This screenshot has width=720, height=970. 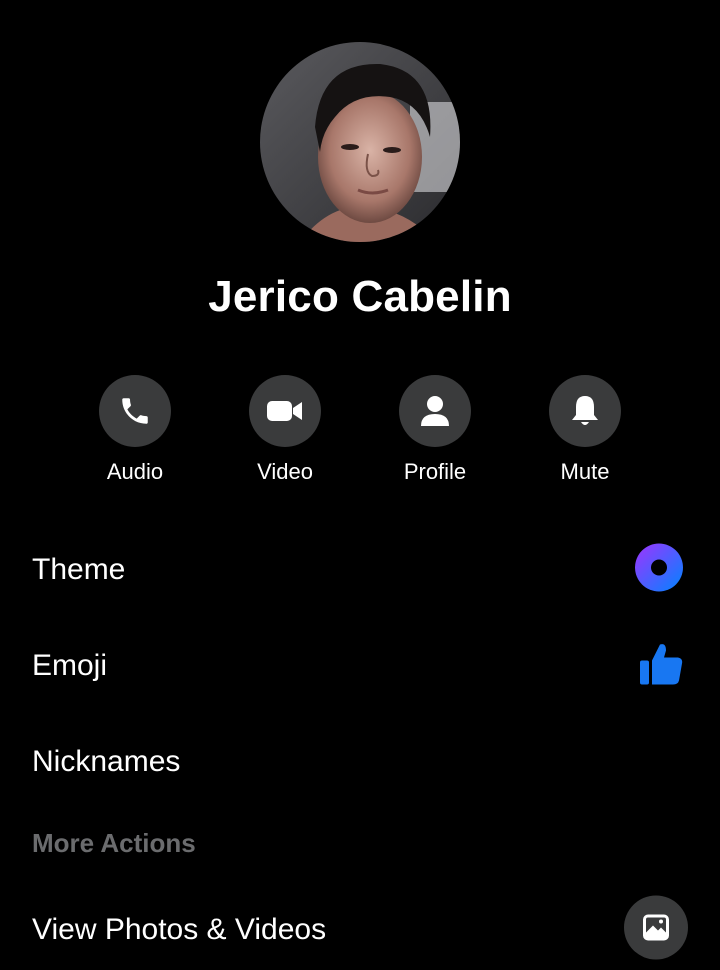 What do you see at coordinates (656, 930) in the screenshot?
I see `photo-icon` at bounding box center [656, 930].